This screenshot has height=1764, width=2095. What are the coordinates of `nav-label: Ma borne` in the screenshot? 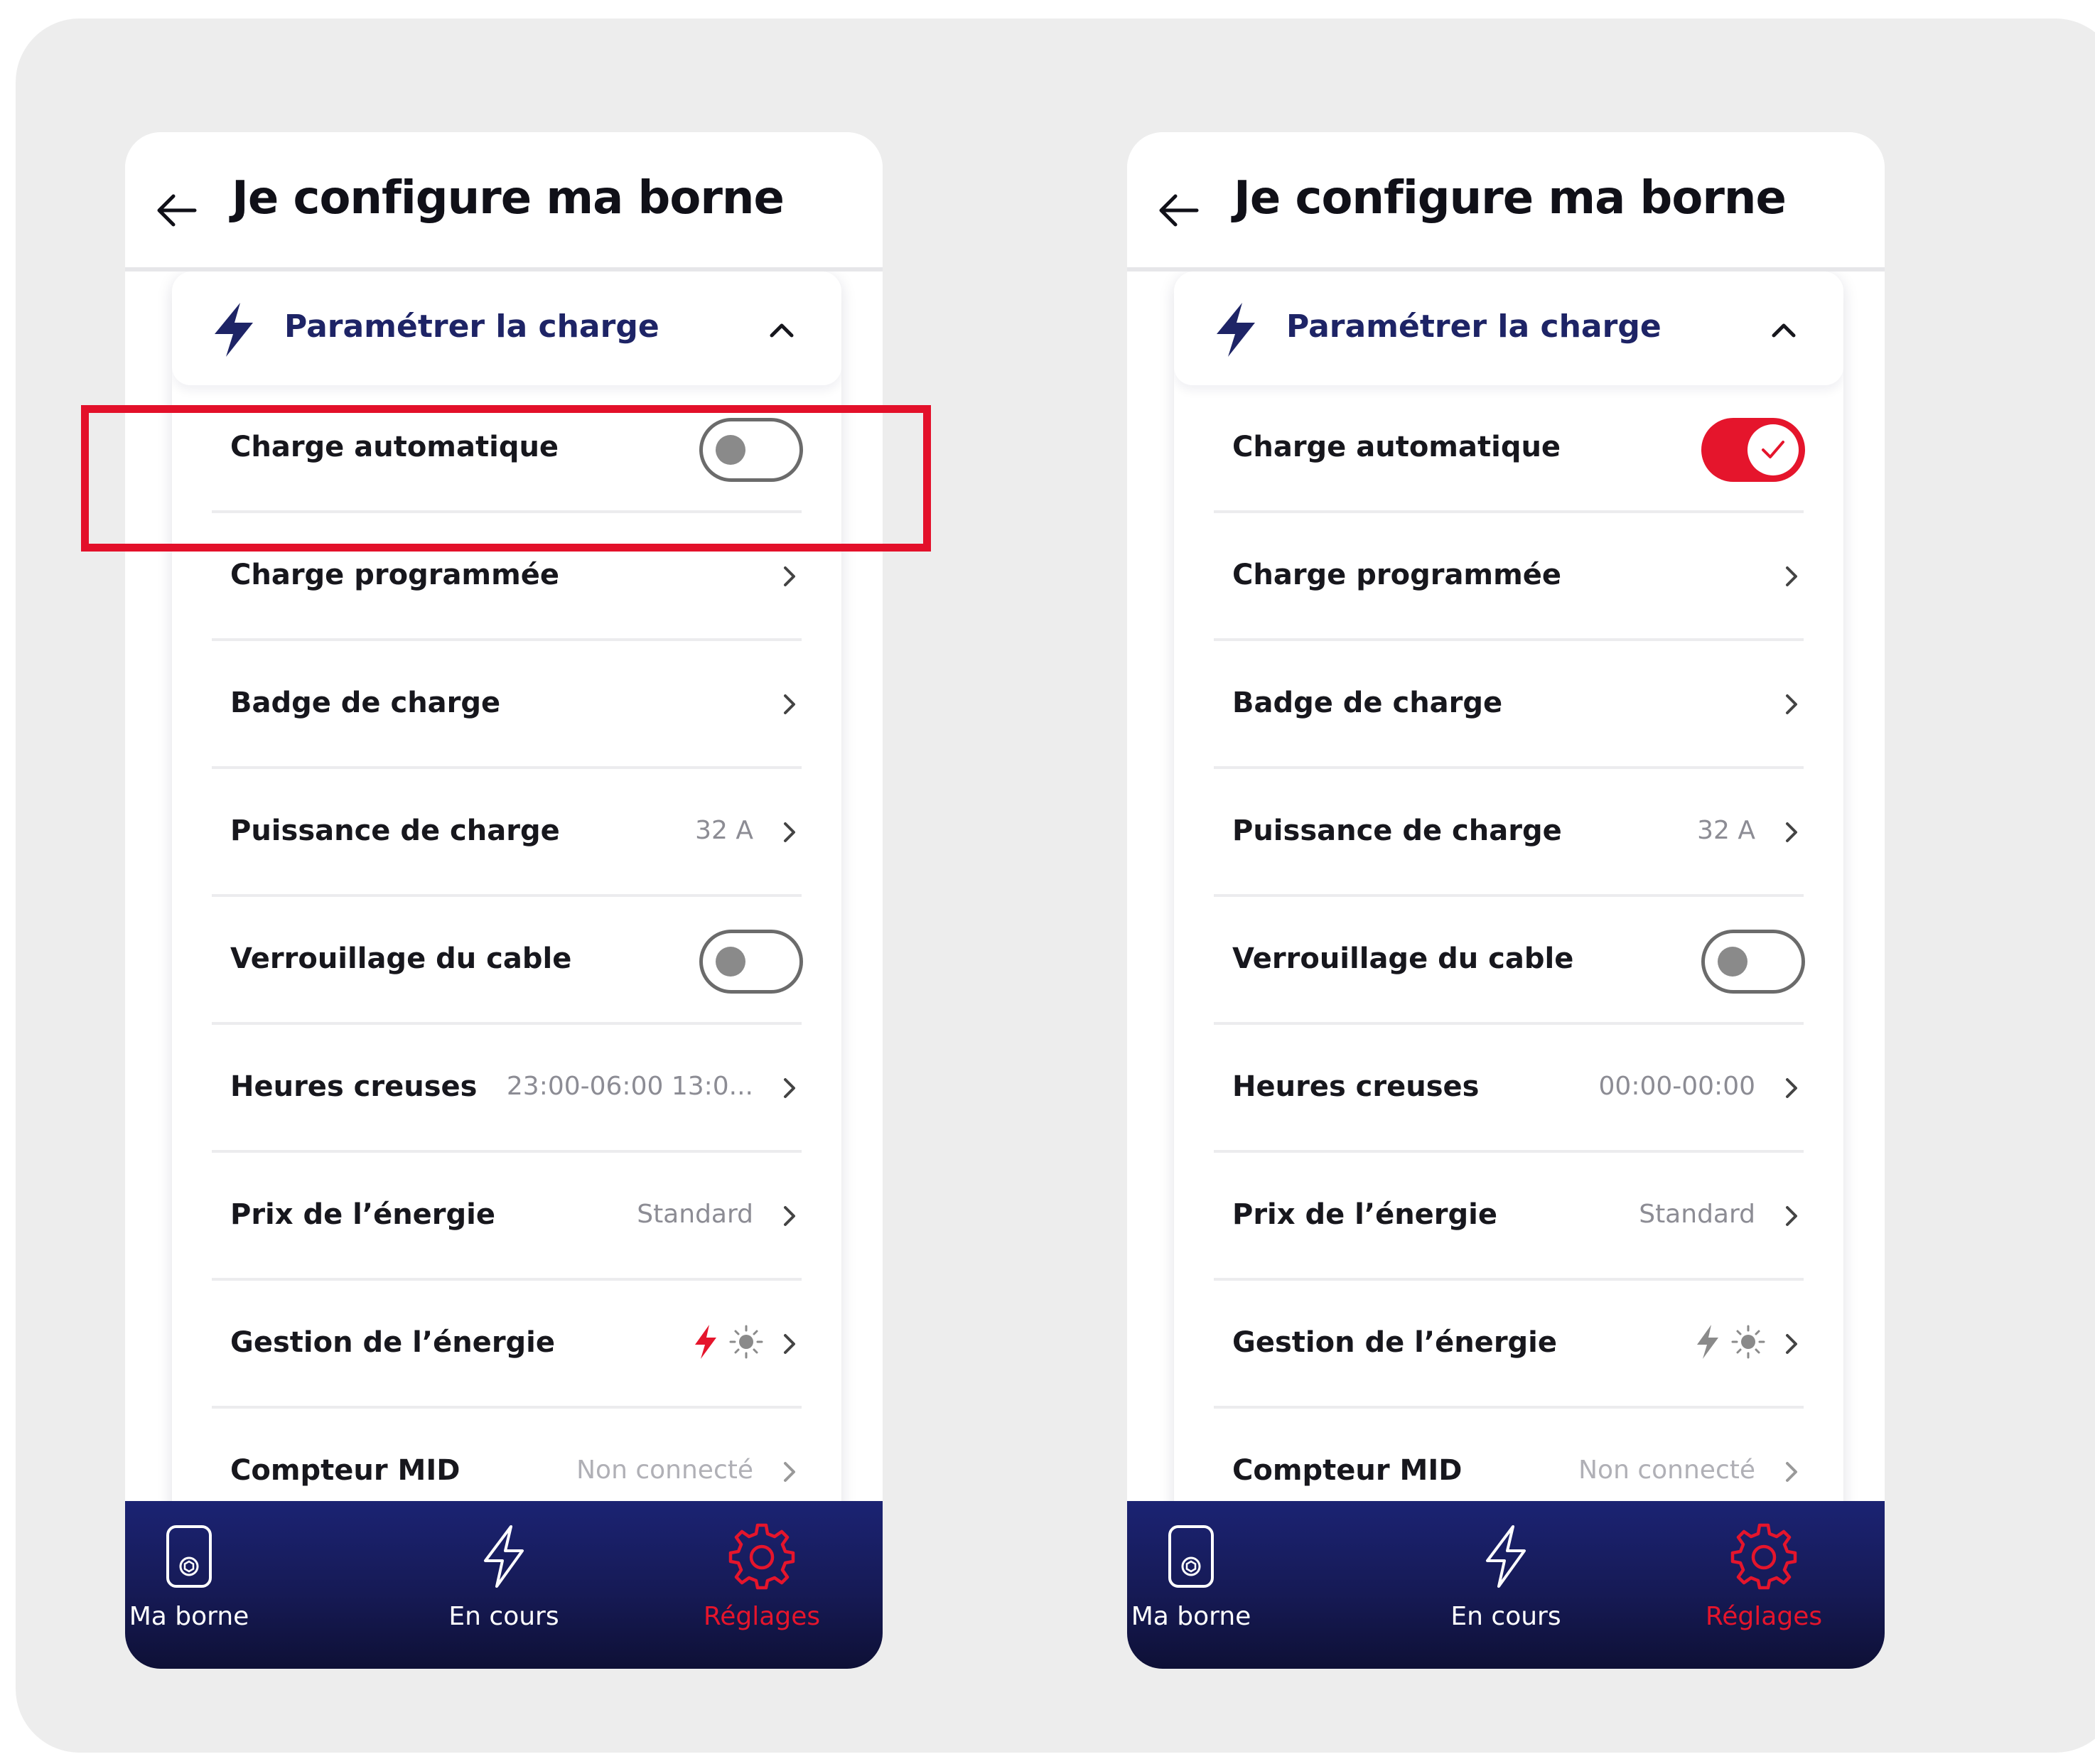 It's located at (1191, 1616).